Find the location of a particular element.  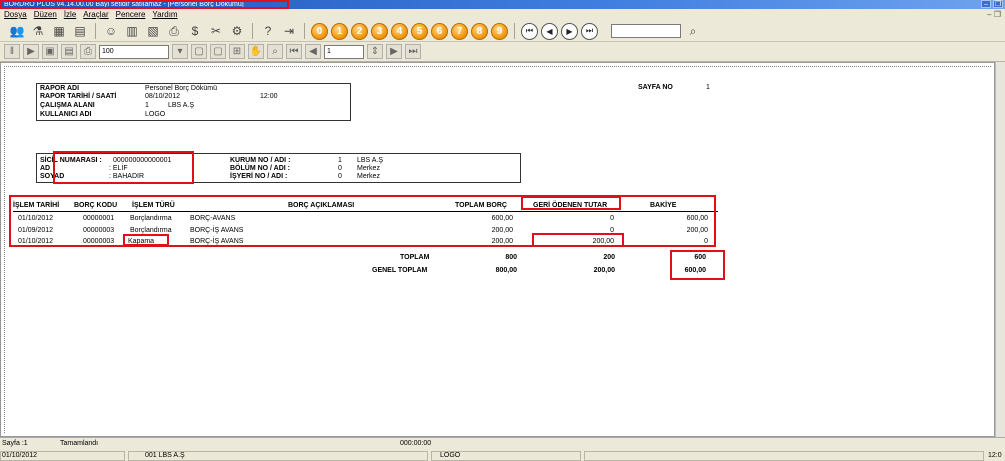

page-number-input: 1 is located at coordinates (344, 51).